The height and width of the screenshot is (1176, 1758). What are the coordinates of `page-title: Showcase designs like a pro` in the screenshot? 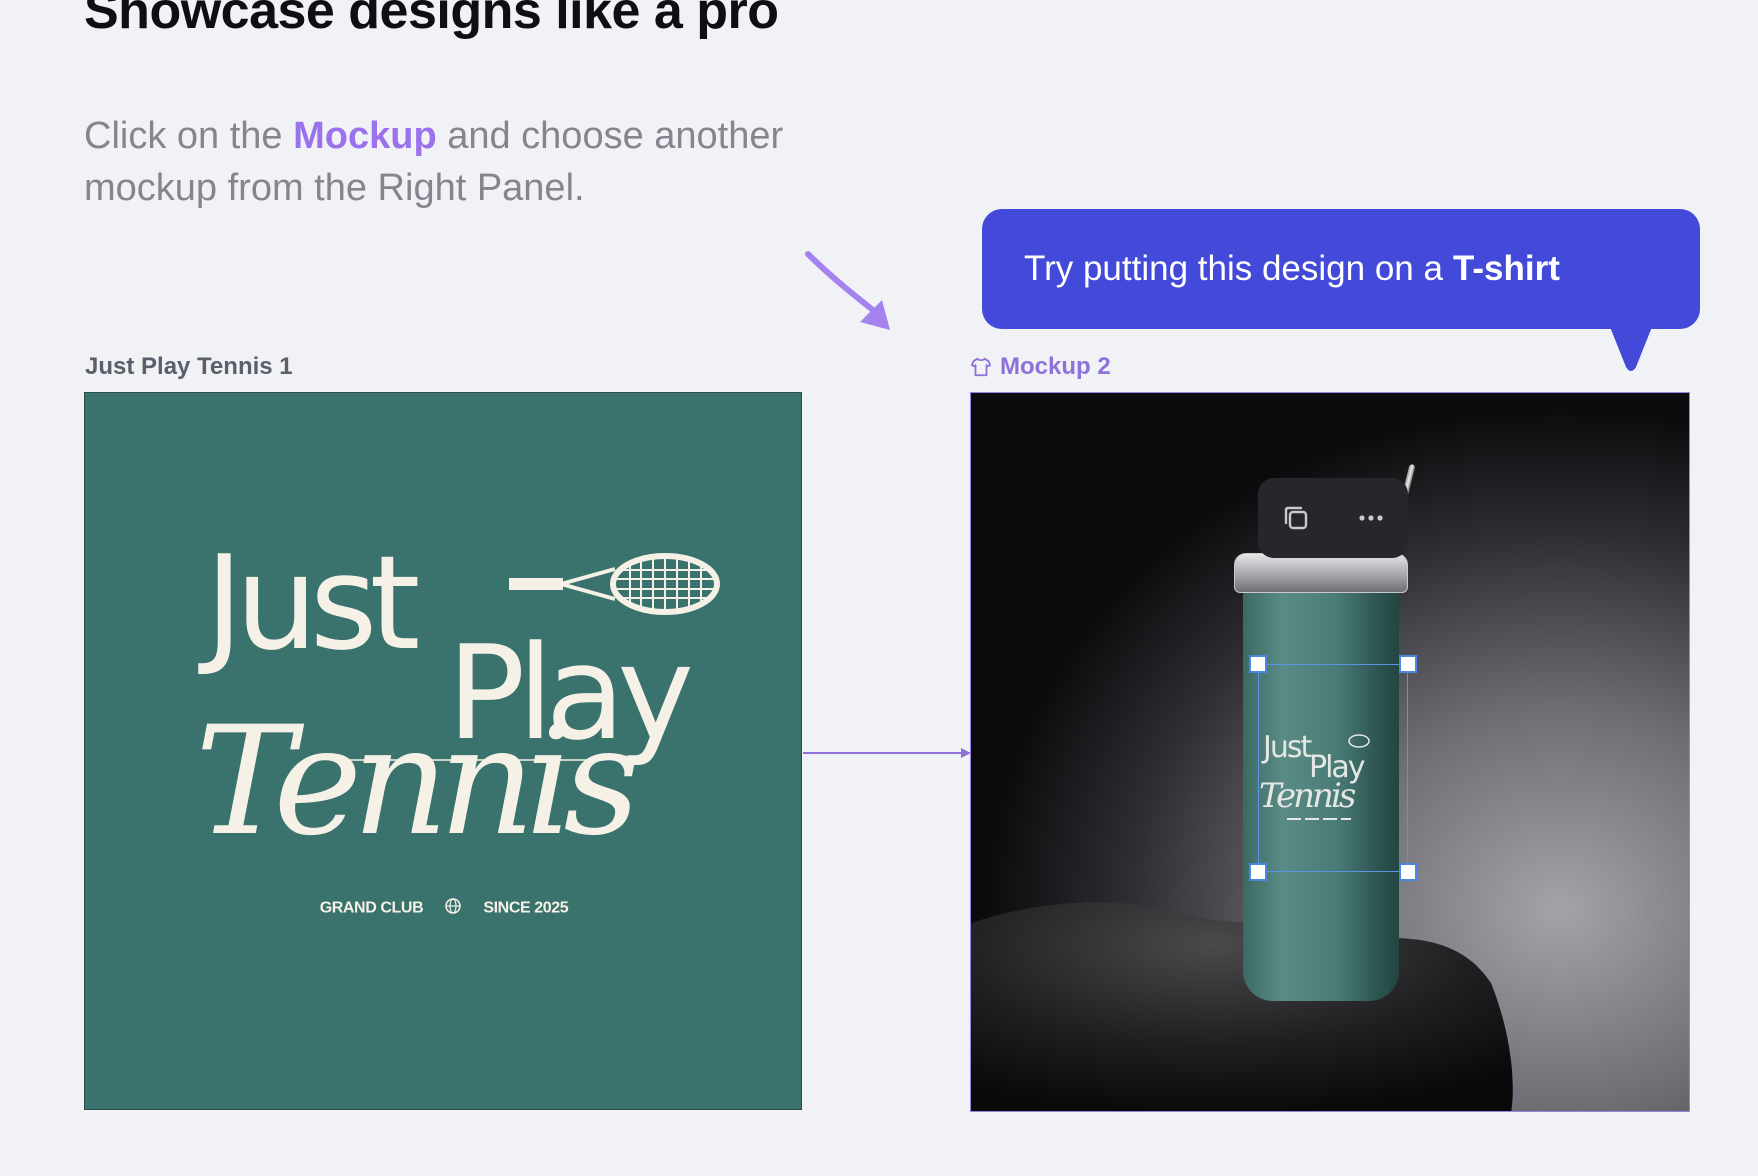 It's located at (431, 20).